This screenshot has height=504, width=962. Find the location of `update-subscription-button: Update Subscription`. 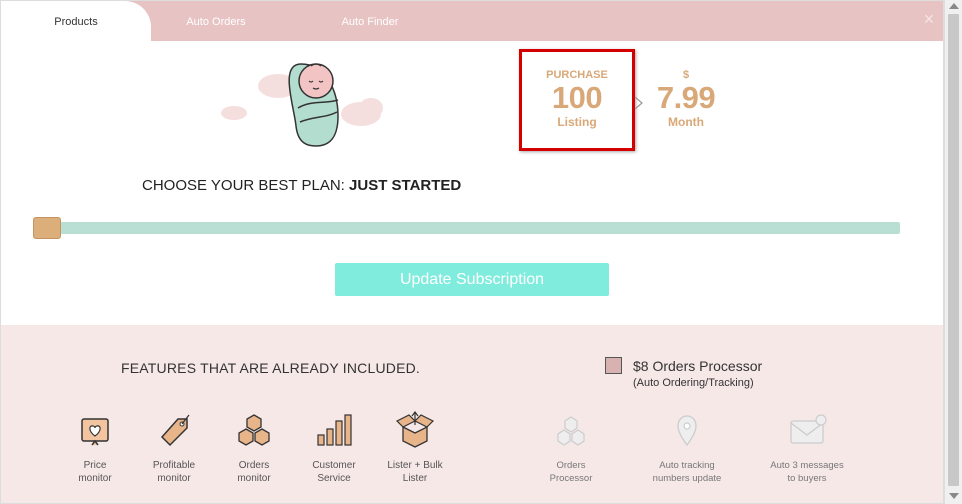

update-subscription-button: Update Subscription is located at coordinates (472, 279).